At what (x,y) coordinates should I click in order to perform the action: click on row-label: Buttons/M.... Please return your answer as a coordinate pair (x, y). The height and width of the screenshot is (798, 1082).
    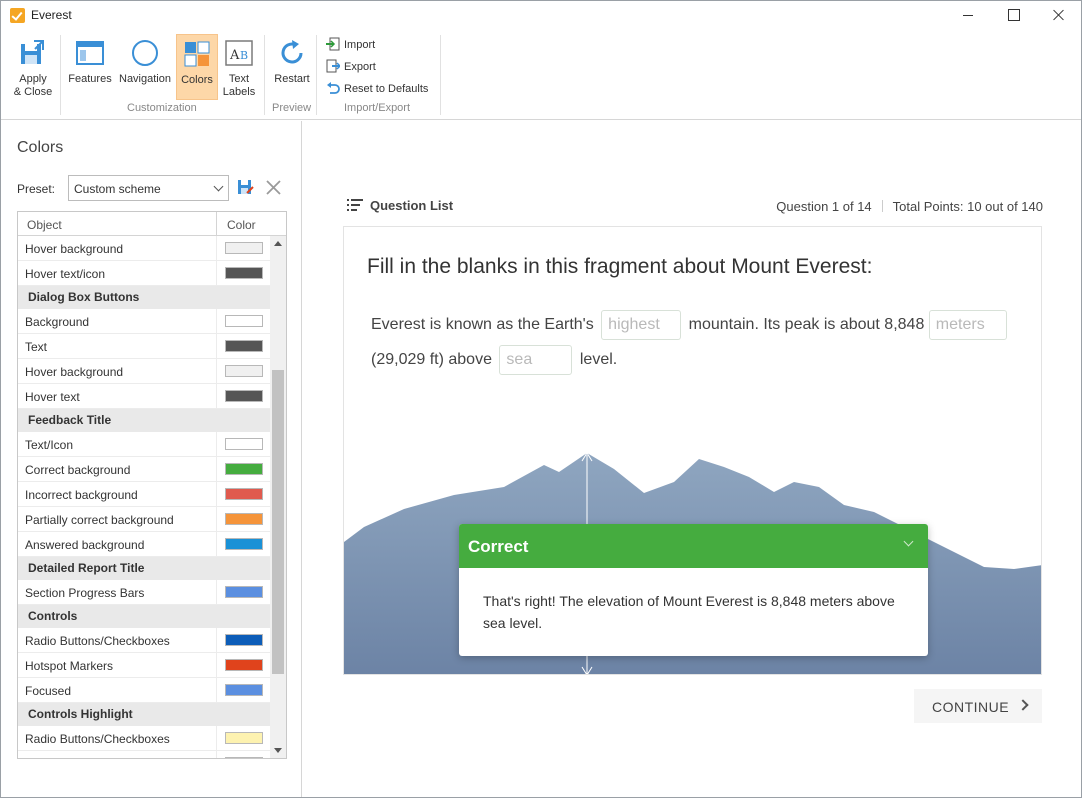
    Looking at the image, I should click on (57, 757).